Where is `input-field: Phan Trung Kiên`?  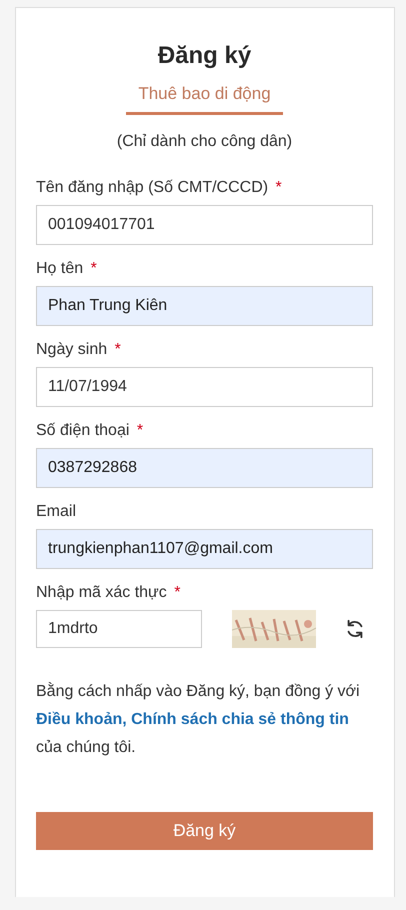 input-field: Phan Trung Kiên is located at coordinates (204, 306).